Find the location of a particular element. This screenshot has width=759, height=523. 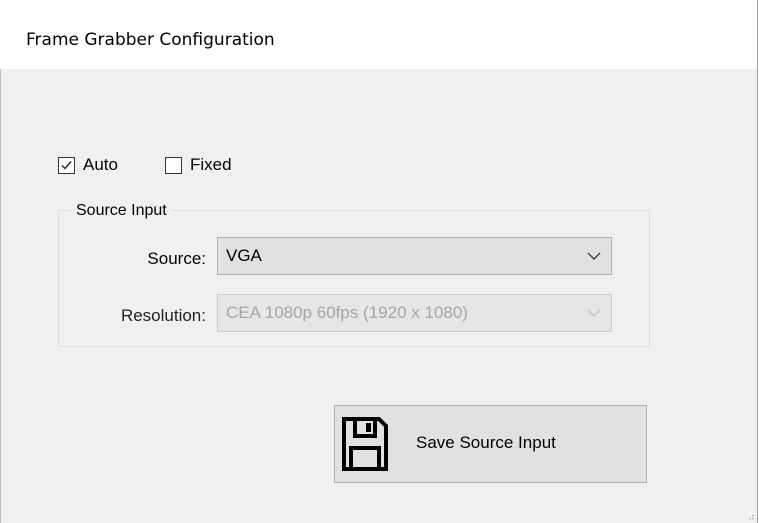

auto-checkbox-box is located at coordinates (66, 165).